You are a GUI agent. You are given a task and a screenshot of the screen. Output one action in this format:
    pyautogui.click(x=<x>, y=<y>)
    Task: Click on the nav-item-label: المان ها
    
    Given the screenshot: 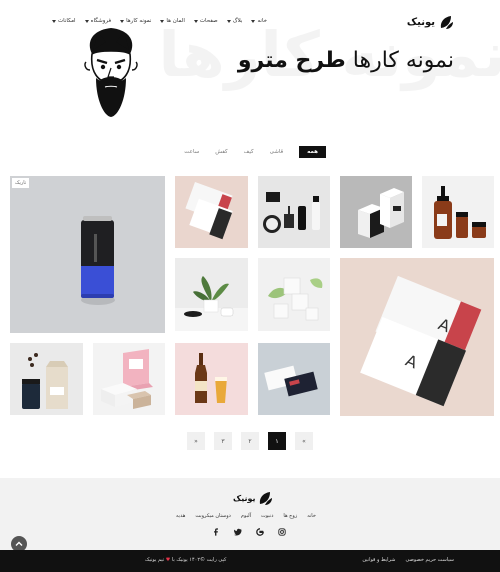 What is the action you would take?
    pyautogui.click(x=175, y=21)
    